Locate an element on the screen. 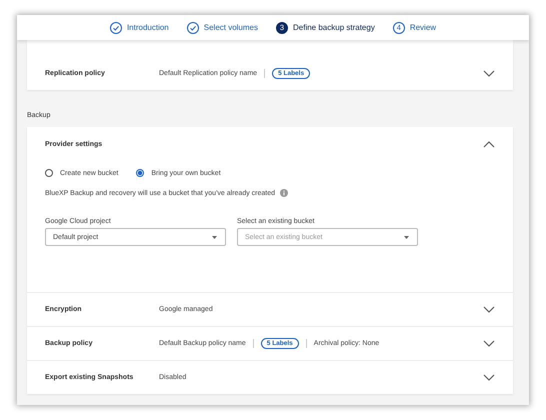 Image resolution: width=546 pixels, height=420 pixels. step-label: Define backup strategy is located at coordinates (334, 27).